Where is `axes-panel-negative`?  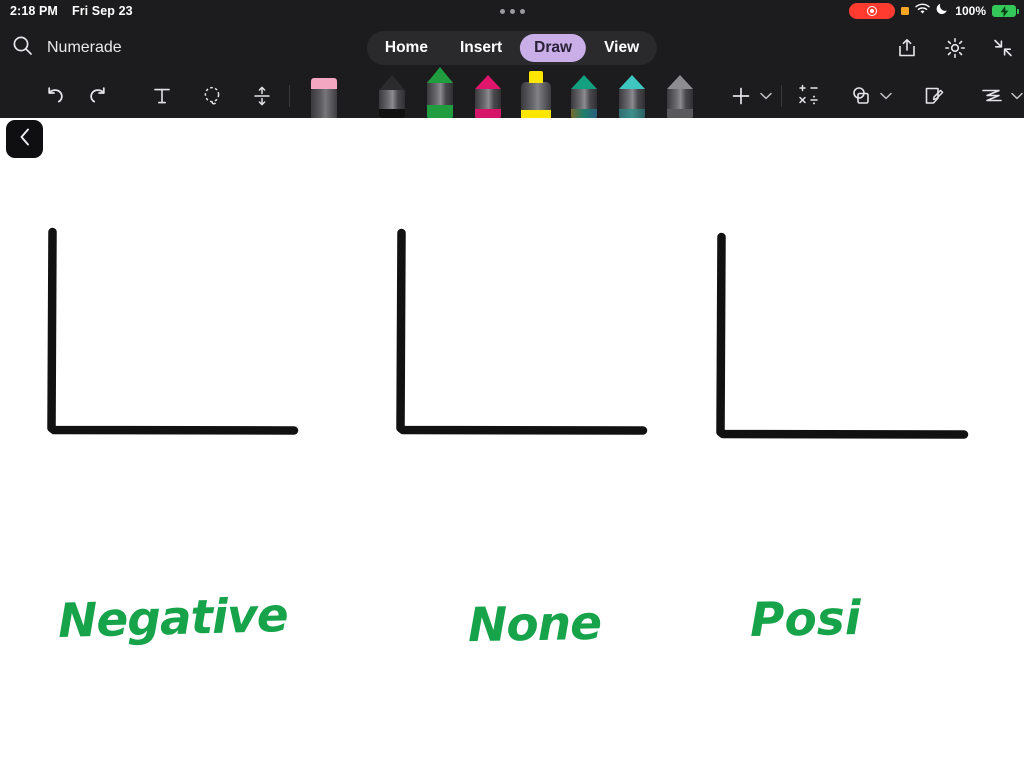
axes-panel-negative is located at coordinates (173, 331).